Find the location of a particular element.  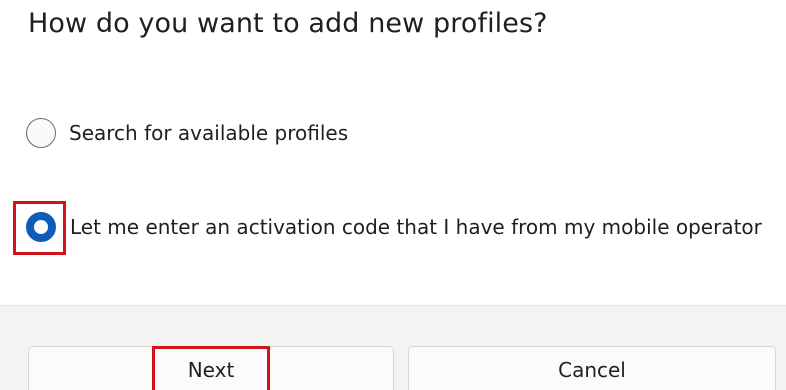

option-search-profiles-label: Search for available profiles is located at coordinates (209, 133).